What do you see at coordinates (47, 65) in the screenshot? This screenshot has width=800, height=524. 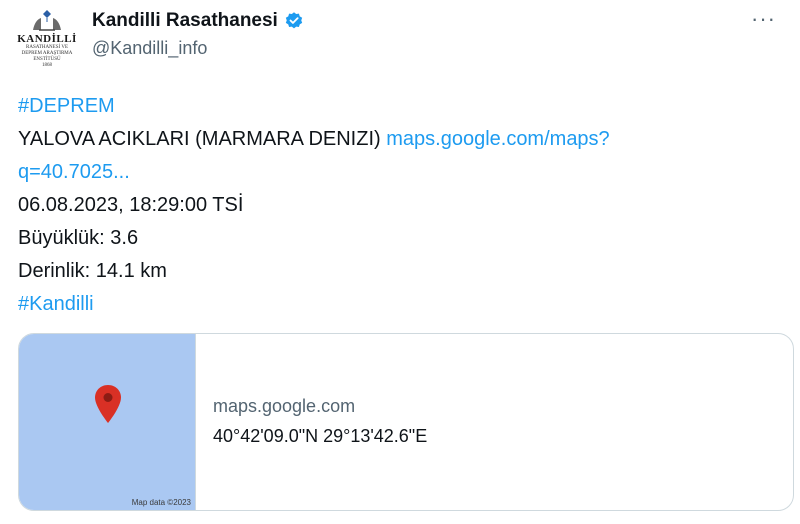 I see `logo-year-text: 1868` at bounding box center [47, 65].